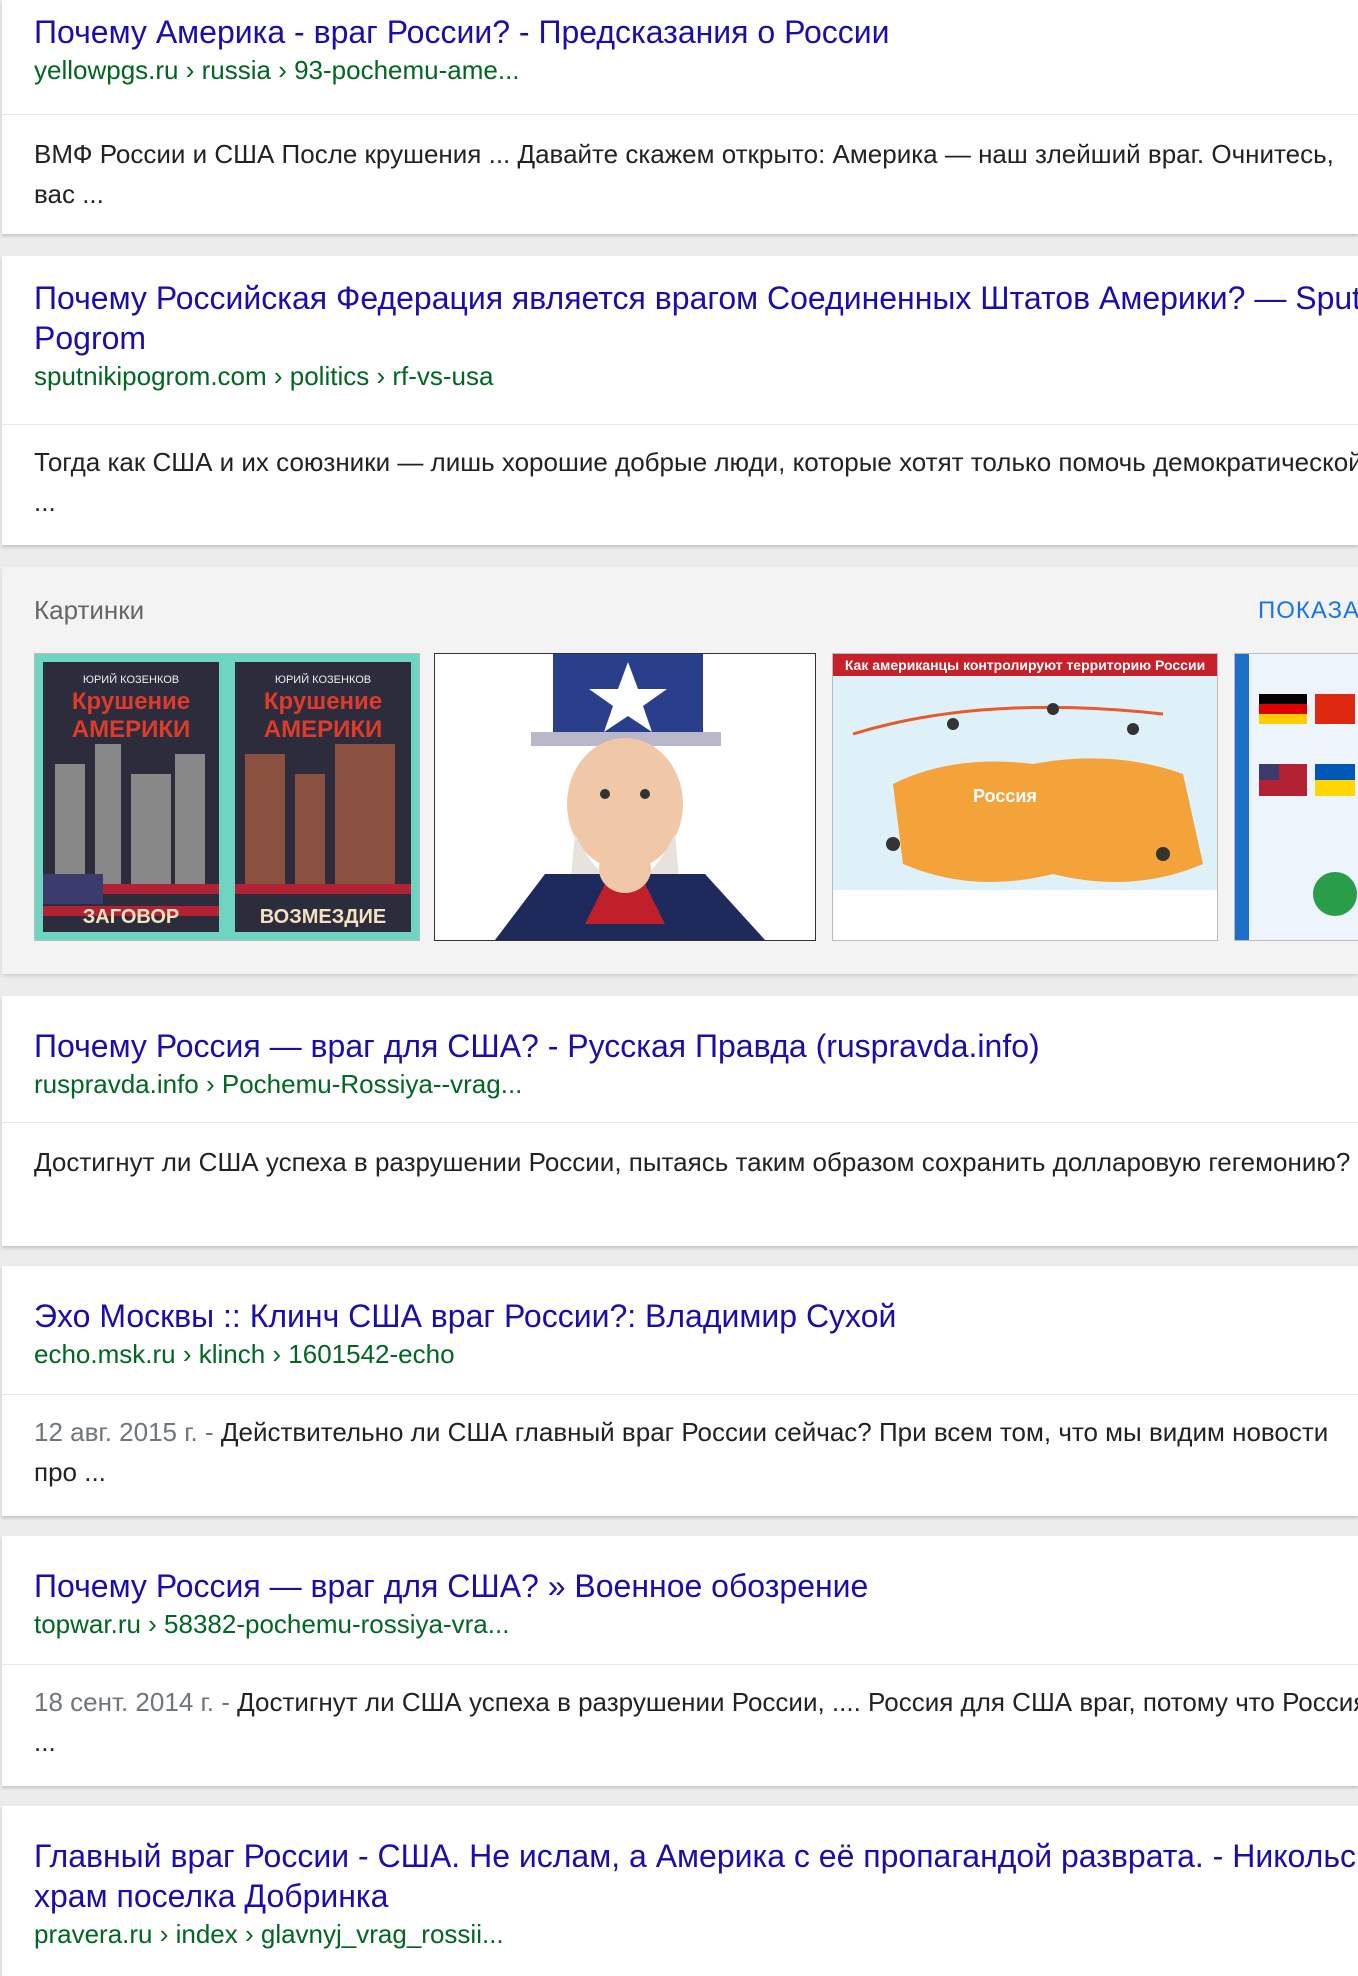 The height and width of the screenshot is (1976, 1358). Describe the element at coordinates (323, 729) in the screenshot. I see `book2-title2: АМЕРИКИ` at that location.